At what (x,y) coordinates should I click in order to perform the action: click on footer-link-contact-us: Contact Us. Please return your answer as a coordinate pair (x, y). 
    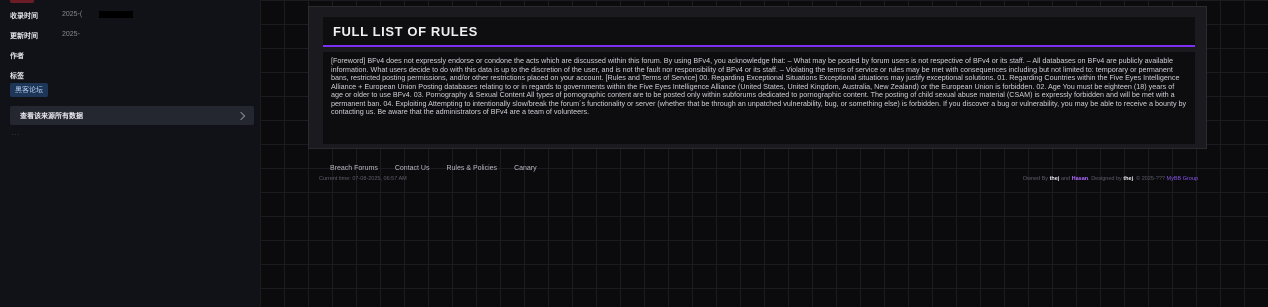
    Looking at the image, I should click on (412, 168).